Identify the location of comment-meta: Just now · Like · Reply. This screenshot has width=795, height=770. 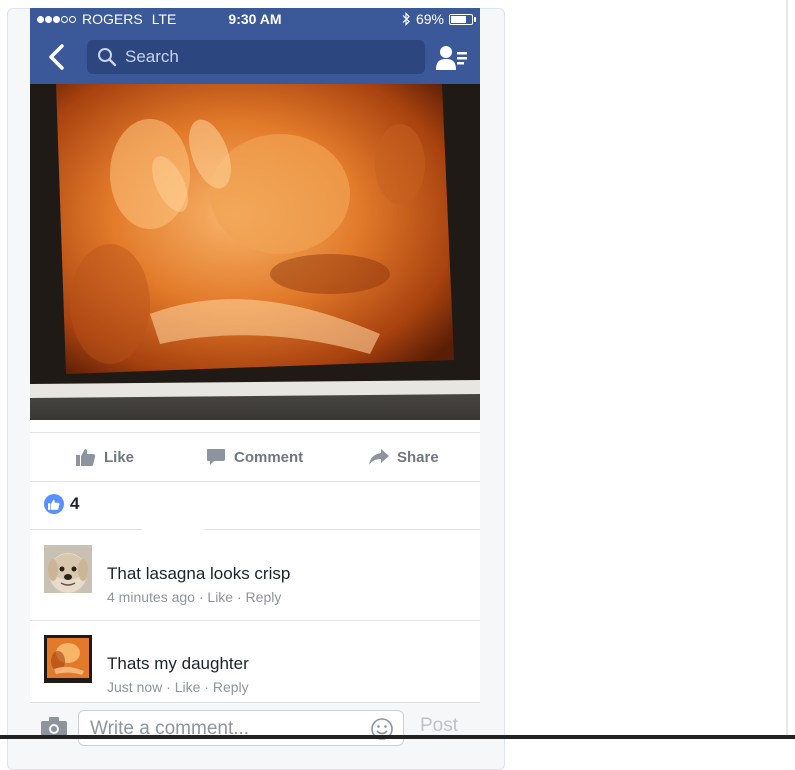
(178, 687).